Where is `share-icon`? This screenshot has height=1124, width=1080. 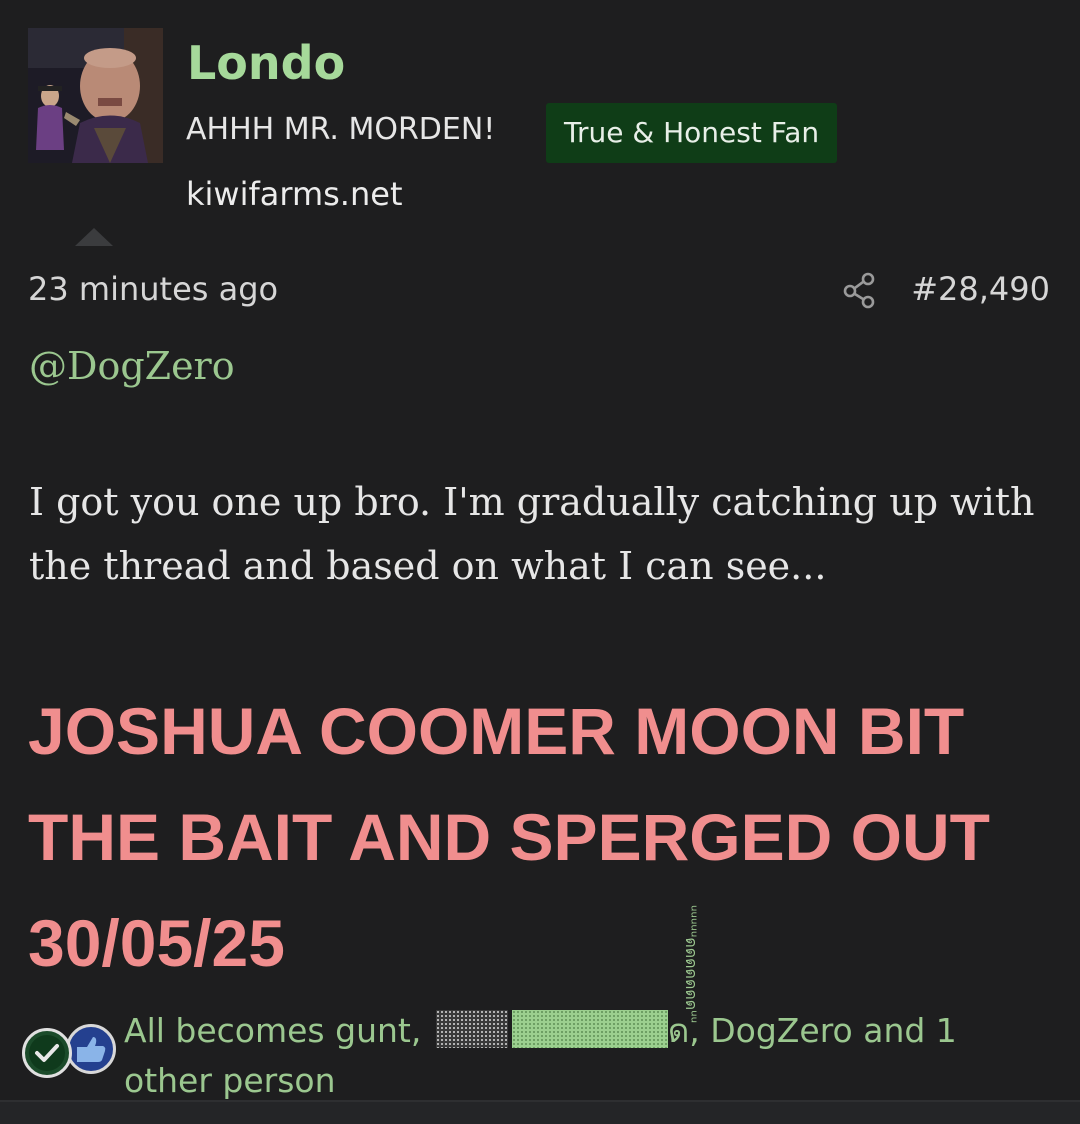
share-icon is located at coordinates (860, 290).